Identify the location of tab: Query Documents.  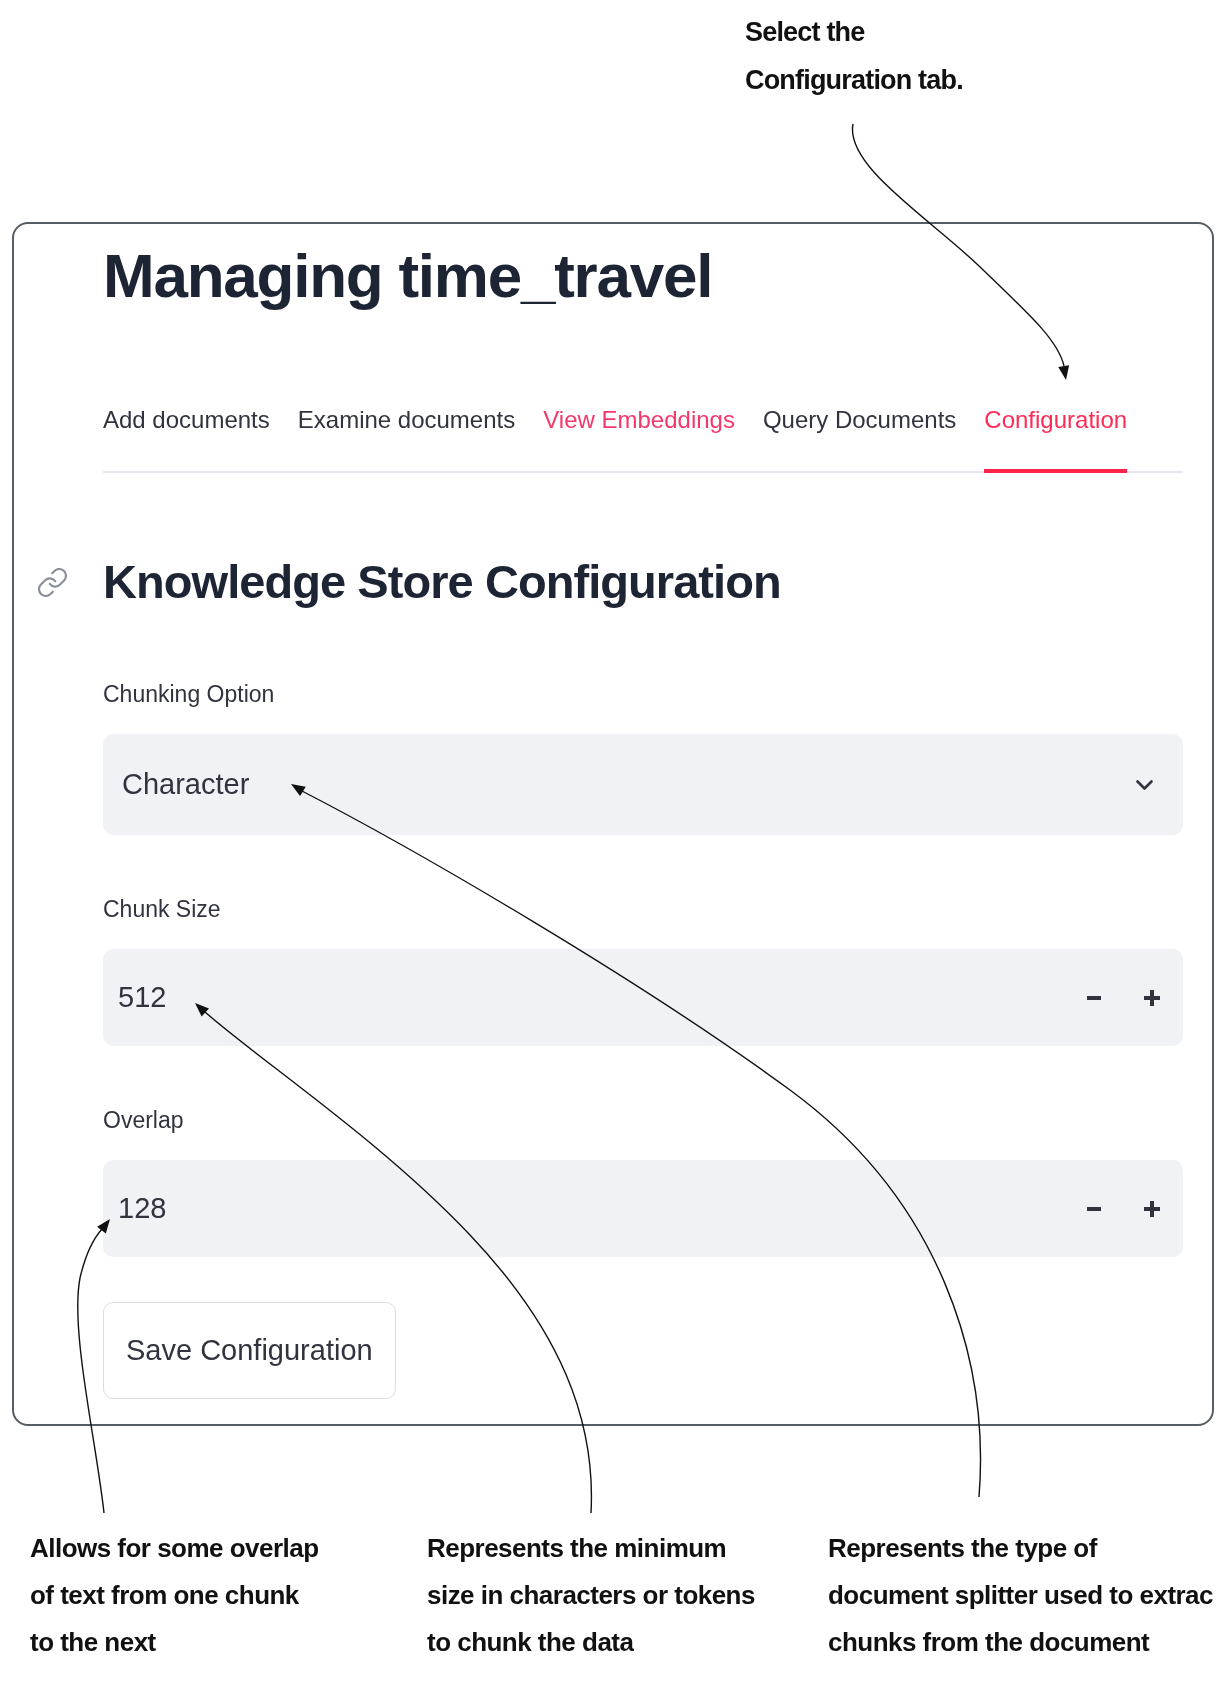
(859, 437).